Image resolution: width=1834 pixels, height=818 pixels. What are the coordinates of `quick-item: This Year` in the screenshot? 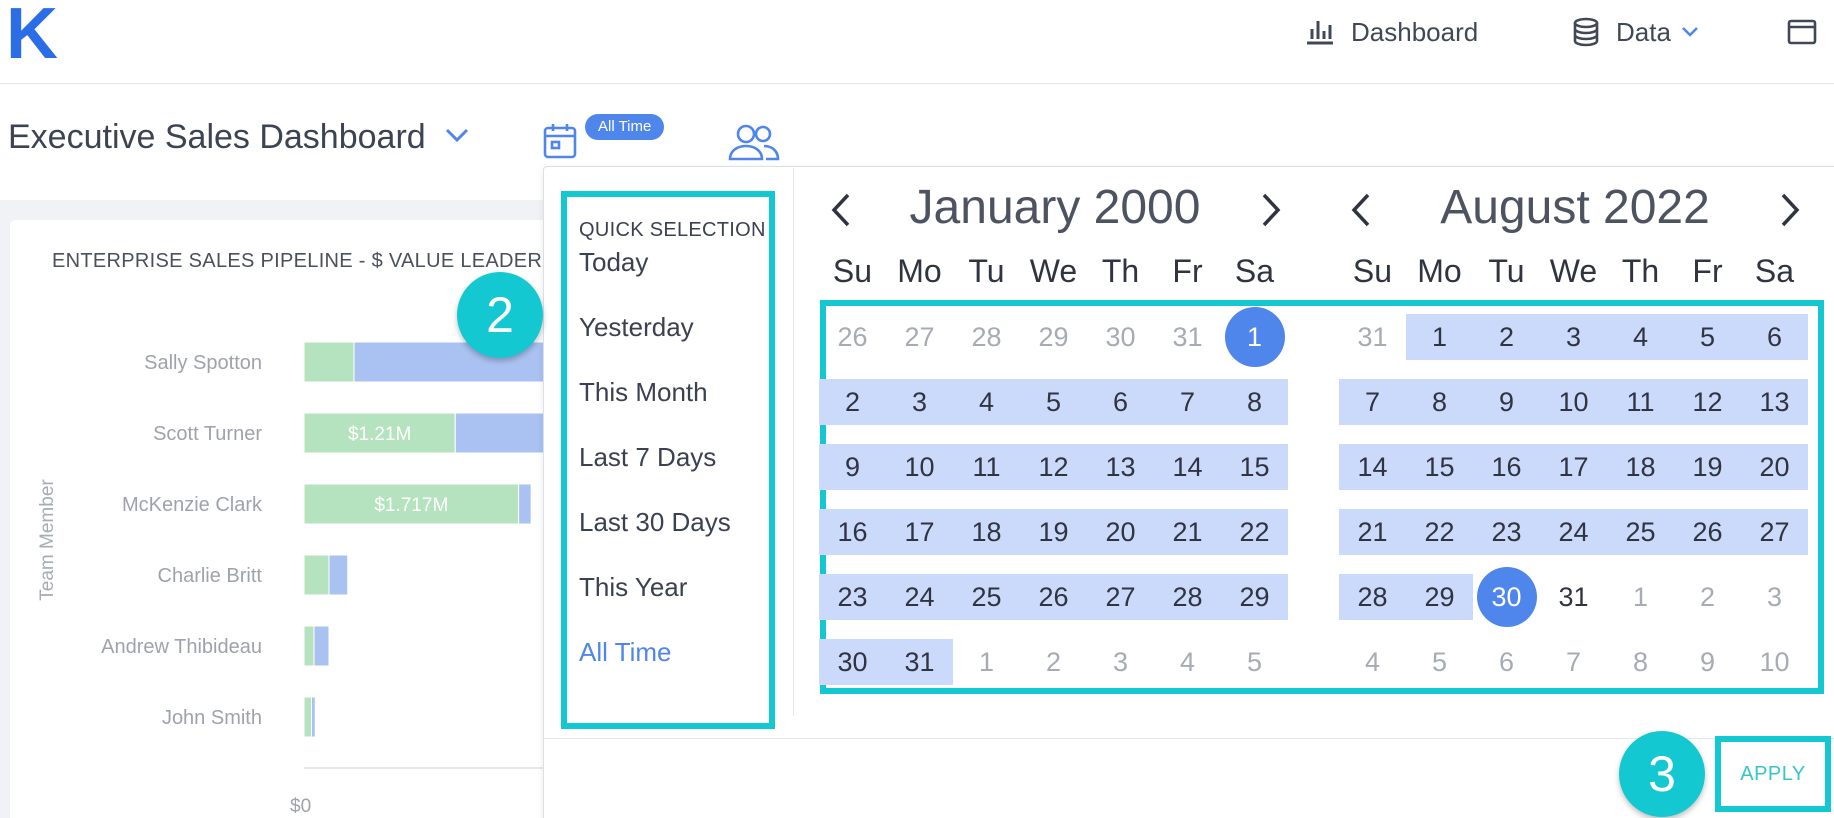 It's located at (633, 587).